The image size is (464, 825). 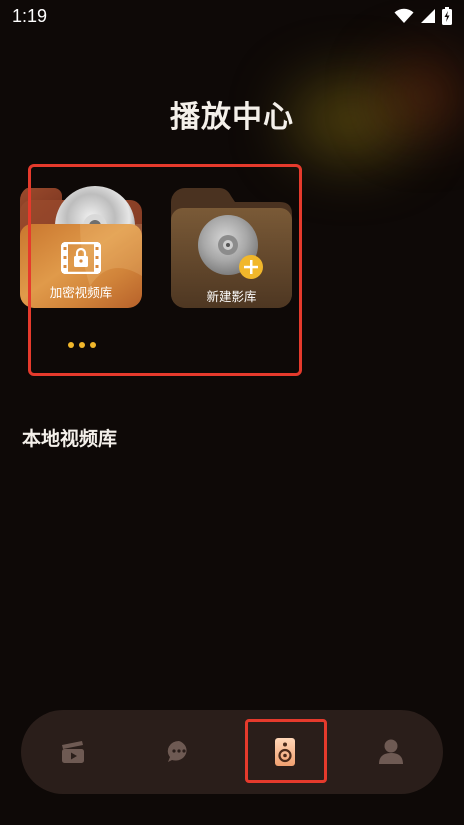 I want to click on chat-bubble-icon, so click(x=177, y=751).